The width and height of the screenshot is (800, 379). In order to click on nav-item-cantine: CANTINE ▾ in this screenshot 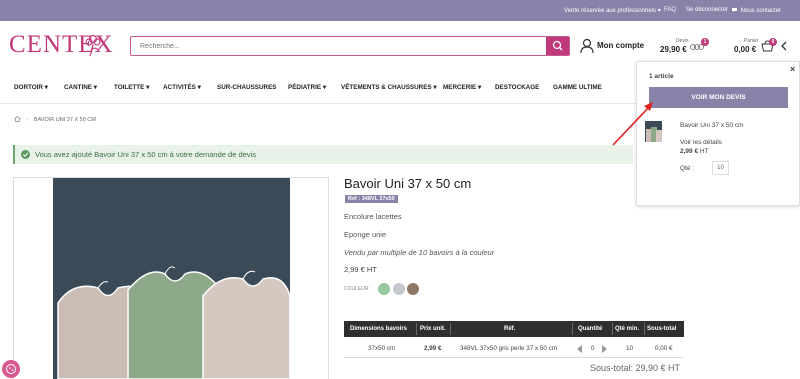, I will do `click(80, 87)`.